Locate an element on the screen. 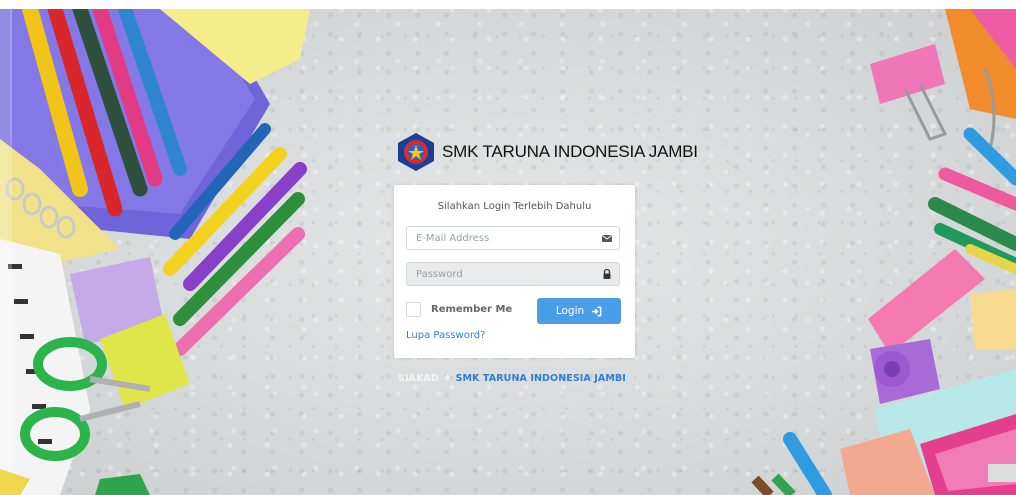  school-emblem-icon is located at coordinates (416, 152).